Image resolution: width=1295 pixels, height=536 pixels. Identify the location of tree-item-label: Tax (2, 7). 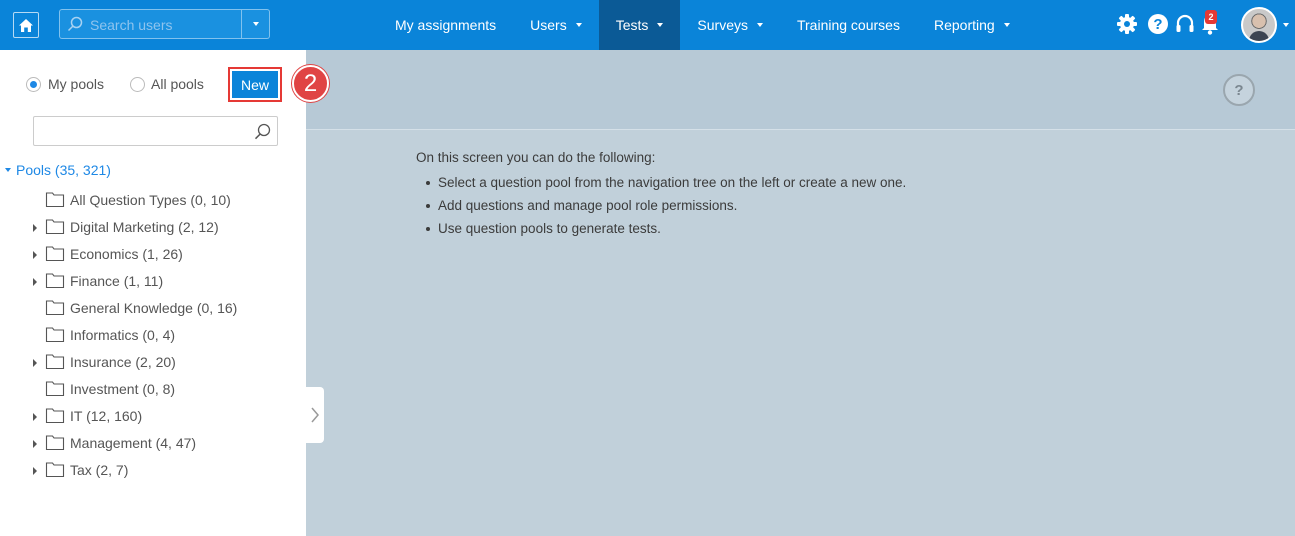
(99, 470).